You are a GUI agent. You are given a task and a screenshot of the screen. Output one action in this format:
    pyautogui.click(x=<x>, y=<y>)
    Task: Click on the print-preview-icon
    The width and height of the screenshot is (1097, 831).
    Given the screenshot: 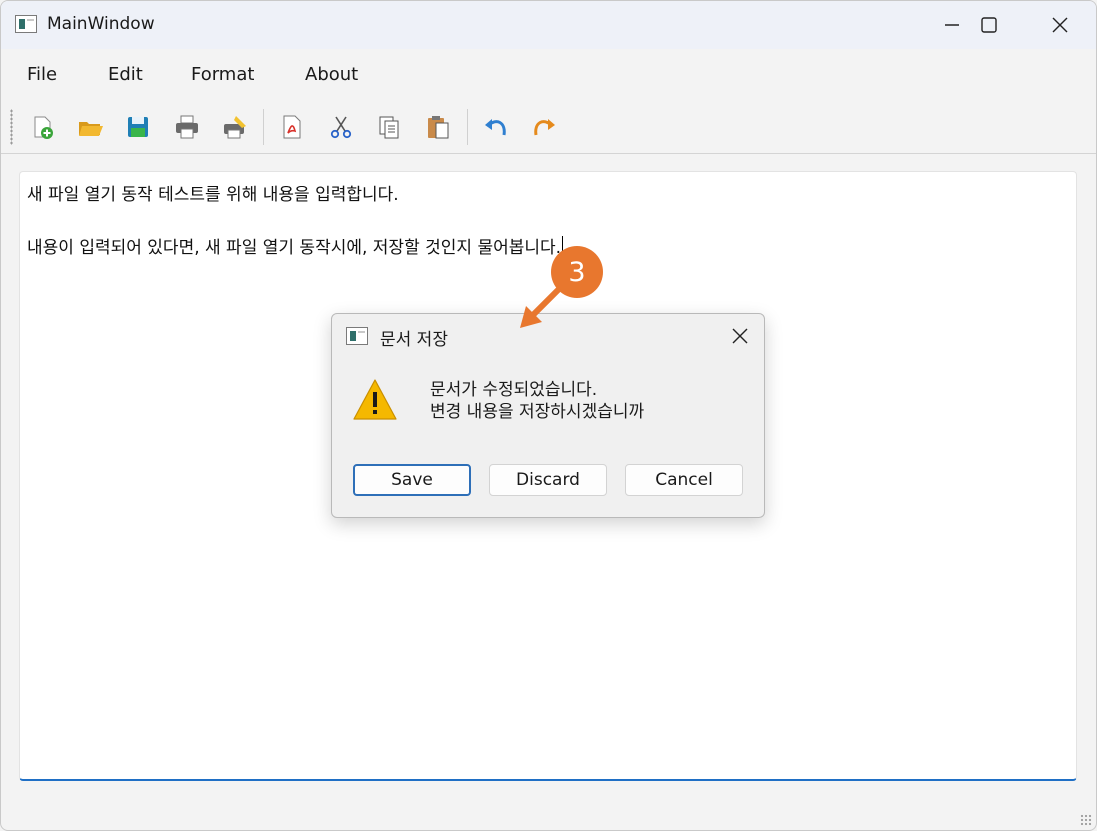 What is the action you would take?
    pyautogui.click(x=235, y=127)
    